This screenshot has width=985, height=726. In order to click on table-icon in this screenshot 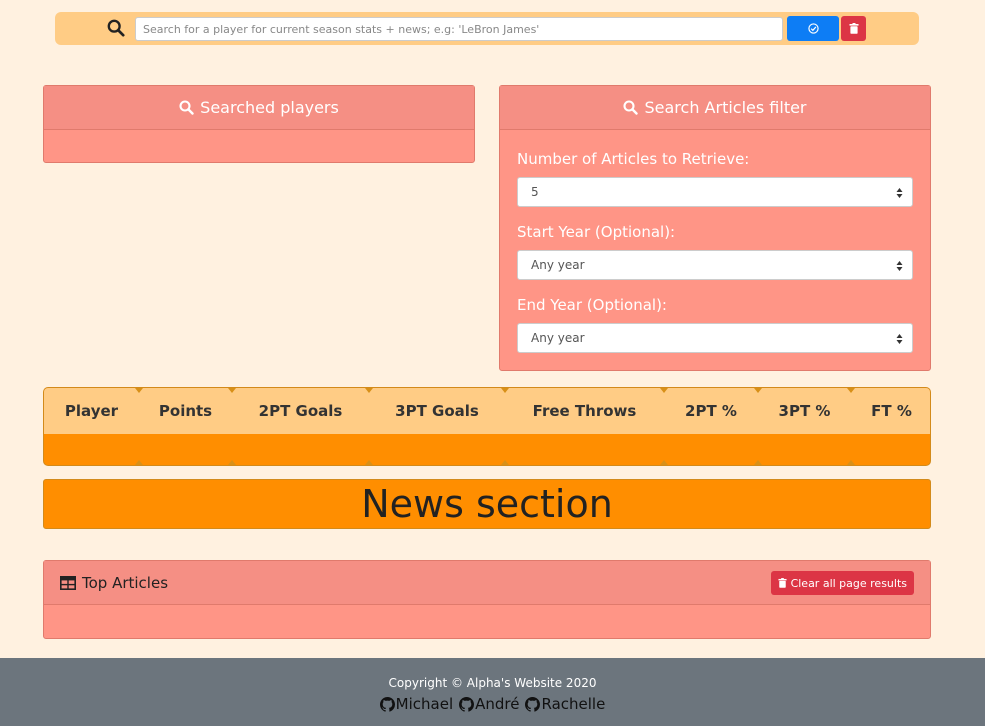, I will do `click(68, 582)`.